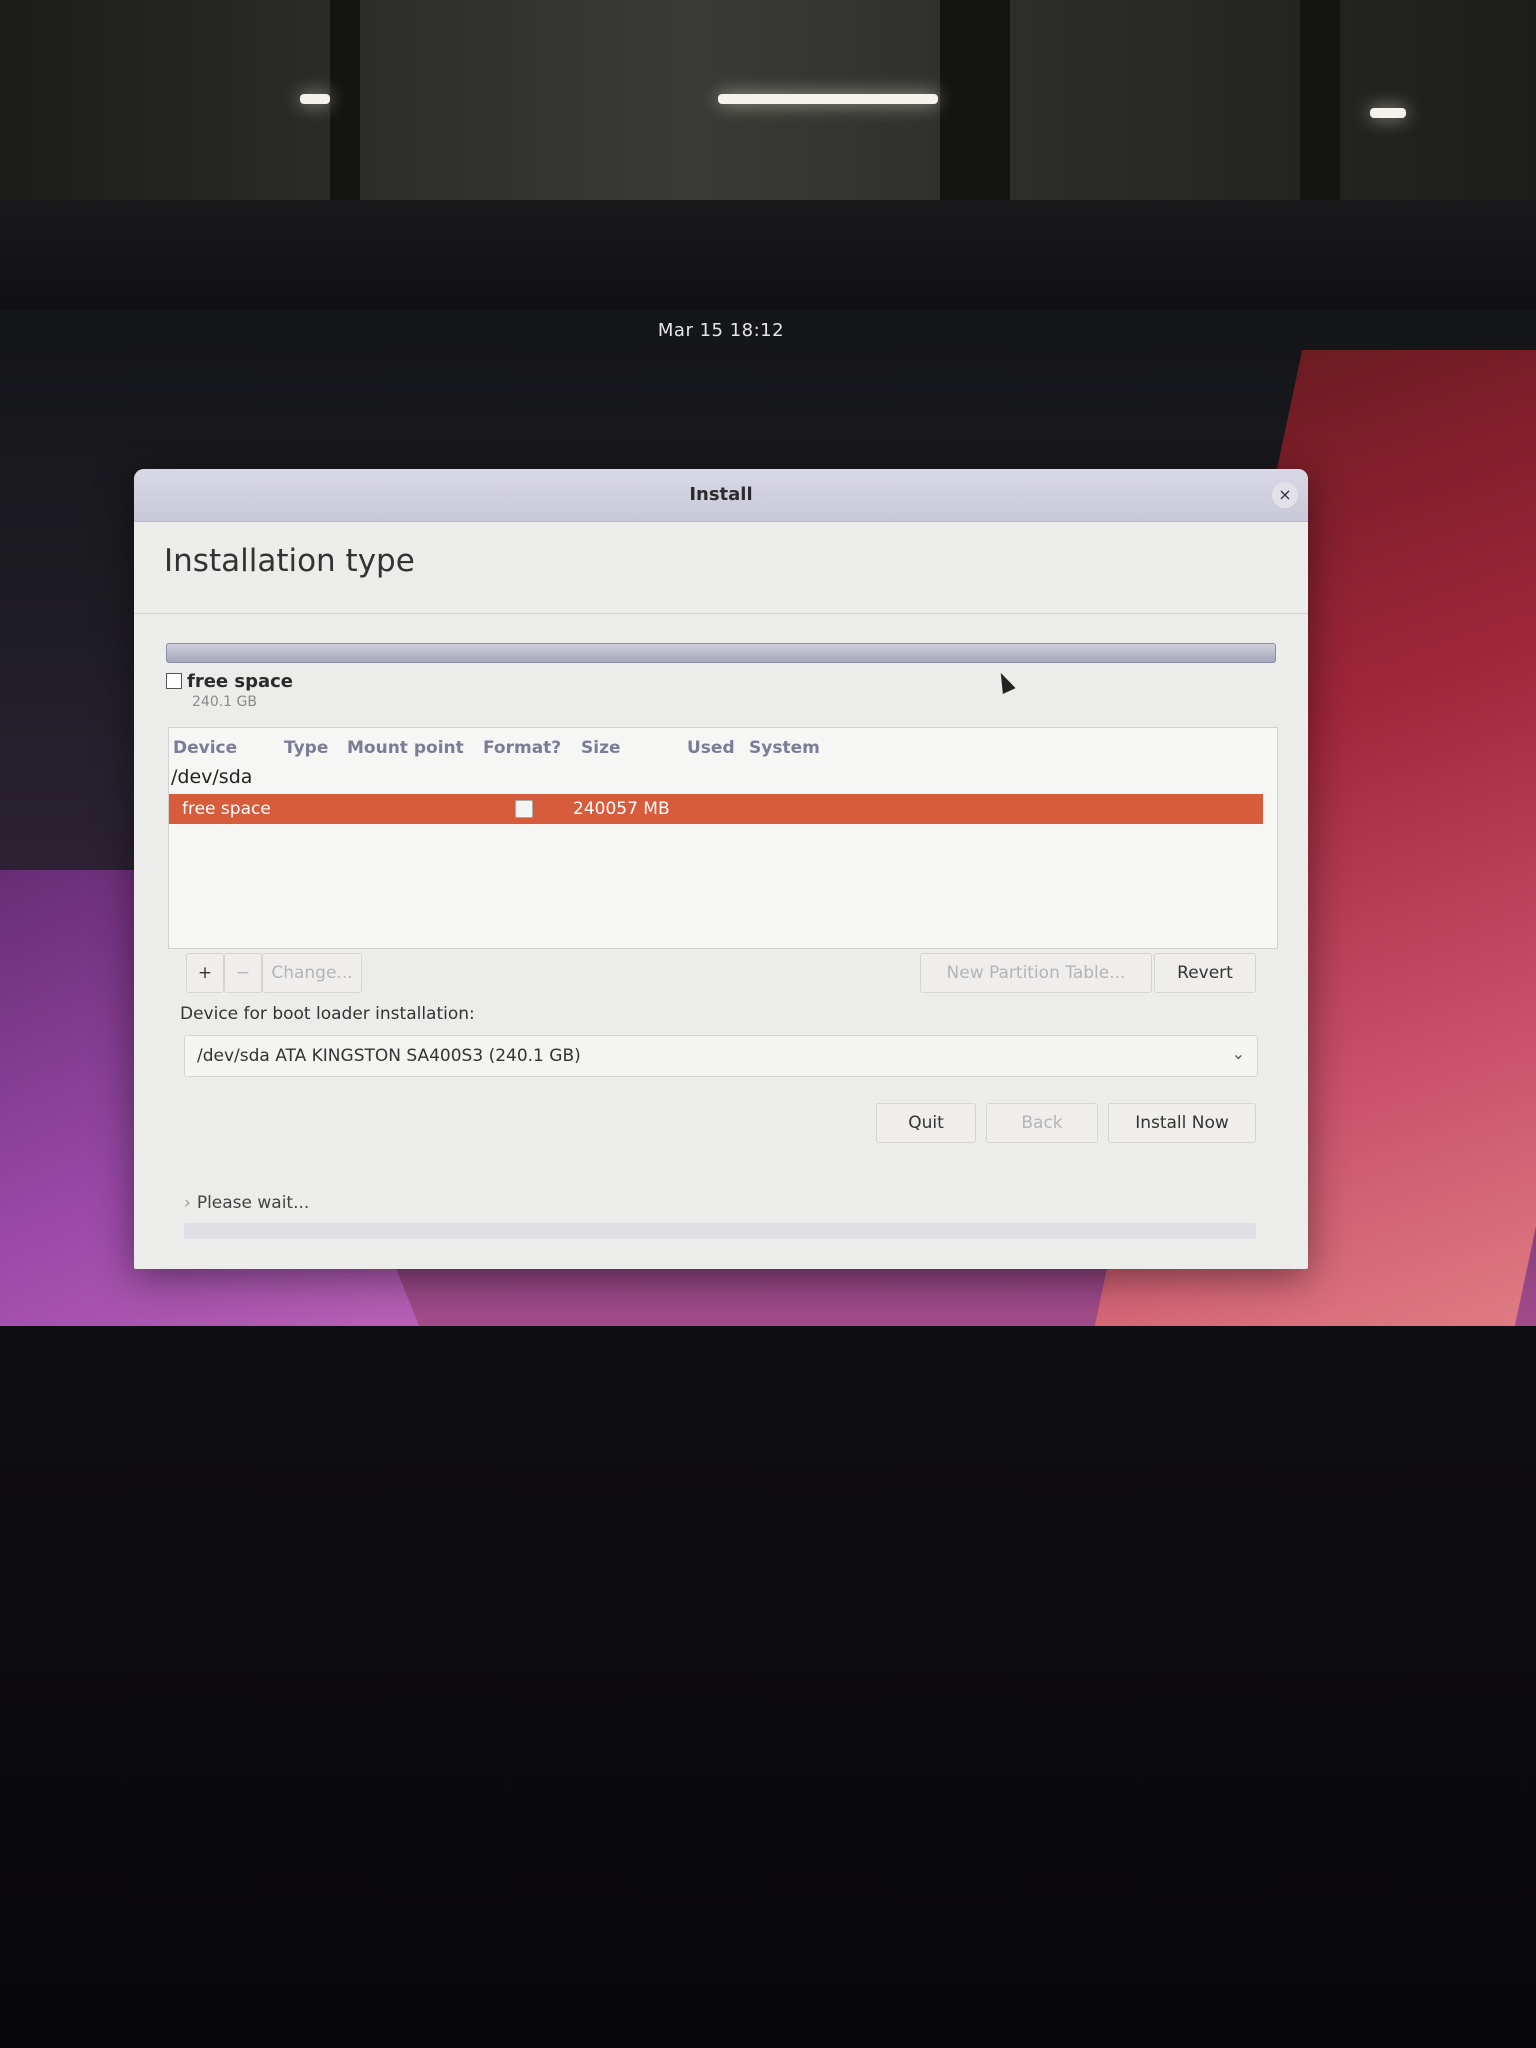 The width and height of the screenshot is (1536, 2048). What do you see at coordinates (306, 748) in the screenshot?
I see `column-header-type: Type` at bounding box center [306, 748].